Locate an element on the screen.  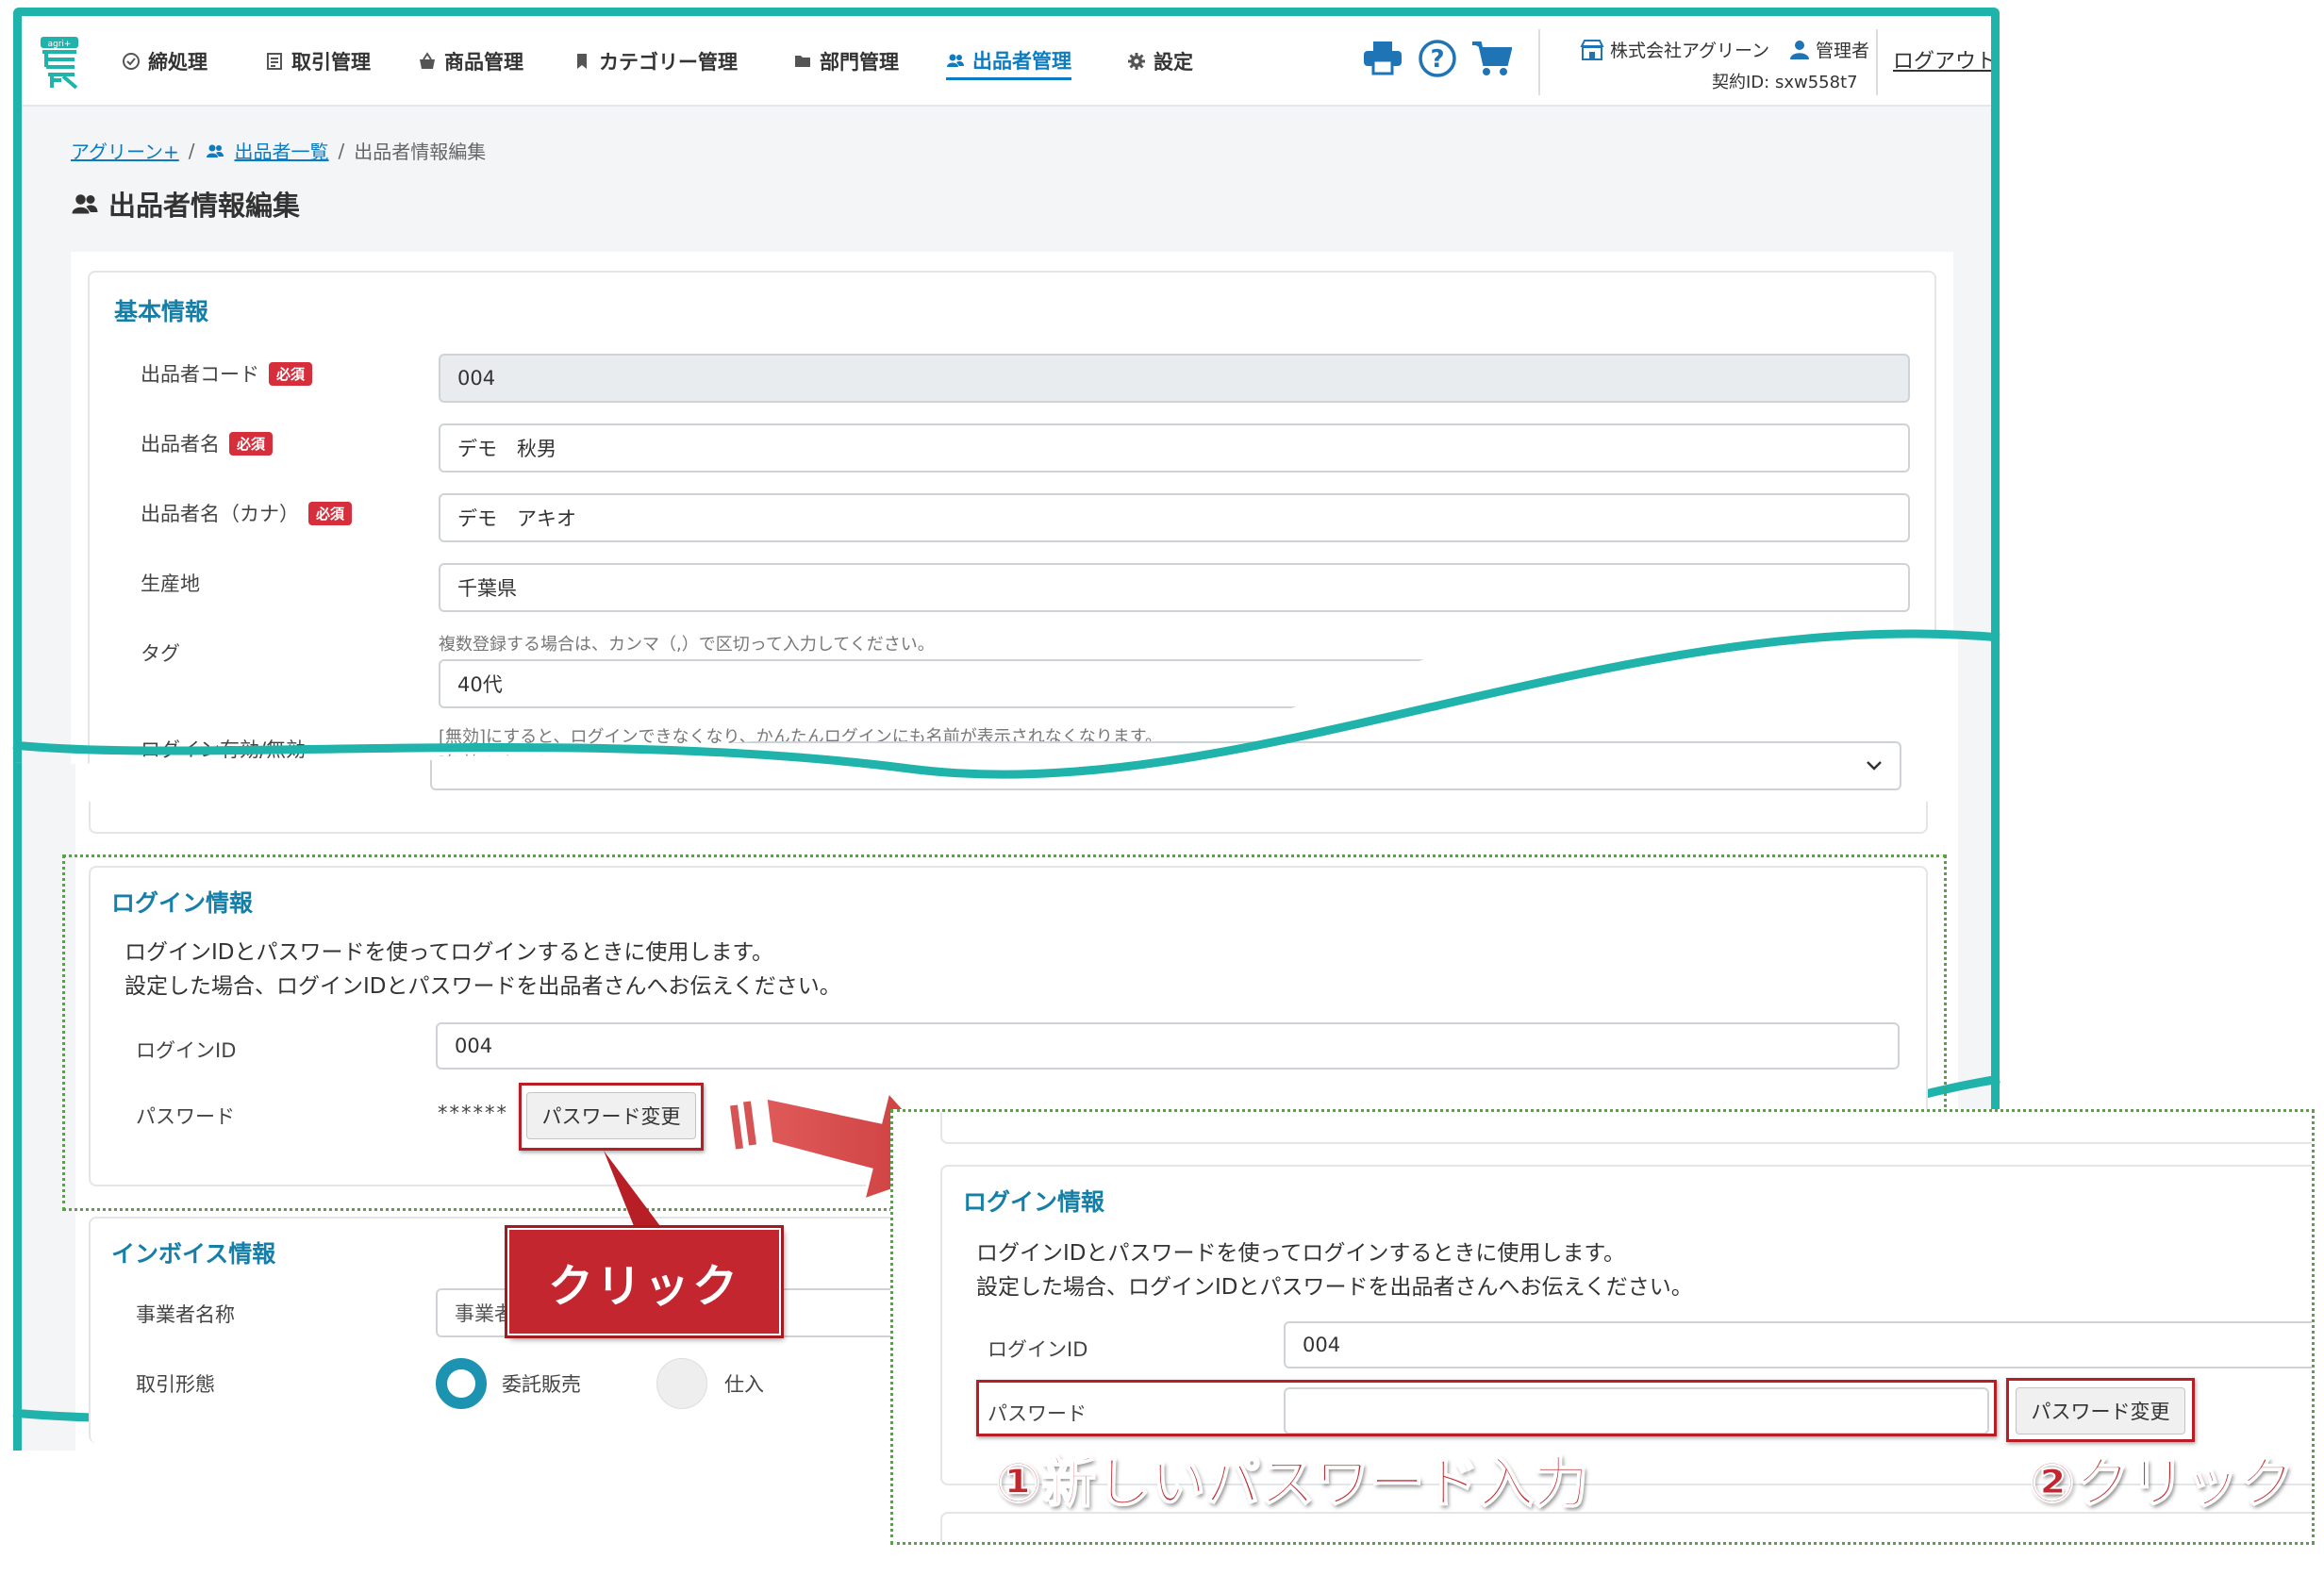
step1-annotation: ①新しいパスワード入力 is located at coordinates (1292, 1483).